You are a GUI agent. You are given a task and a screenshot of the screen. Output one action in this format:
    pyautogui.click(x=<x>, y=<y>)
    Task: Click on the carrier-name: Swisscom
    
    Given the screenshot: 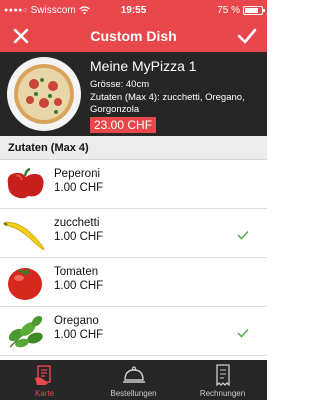 What is the action you would take?
    pyautogui.click(x=53, y=10)
    